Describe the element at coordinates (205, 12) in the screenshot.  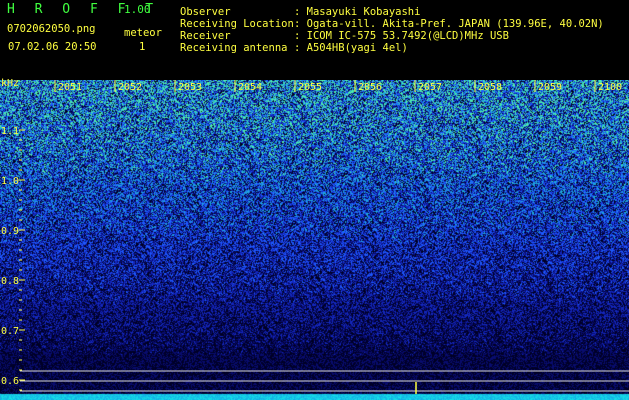
I see `observer-label: Observer` at that location.